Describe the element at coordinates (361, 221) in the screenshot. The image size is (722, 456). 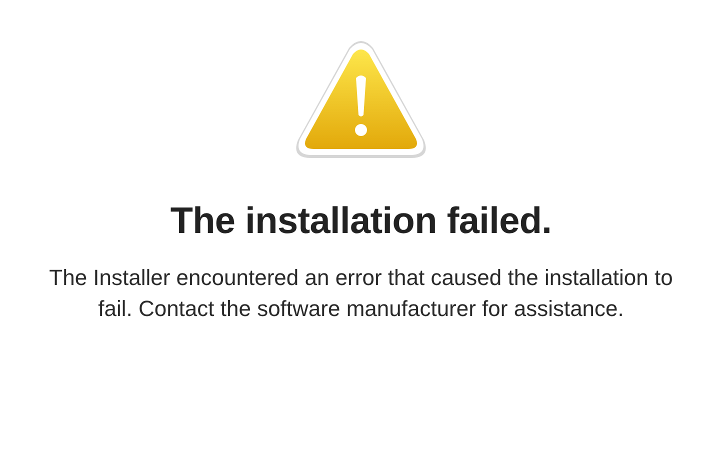
I see `alert-title: The installation failed.` at that location.